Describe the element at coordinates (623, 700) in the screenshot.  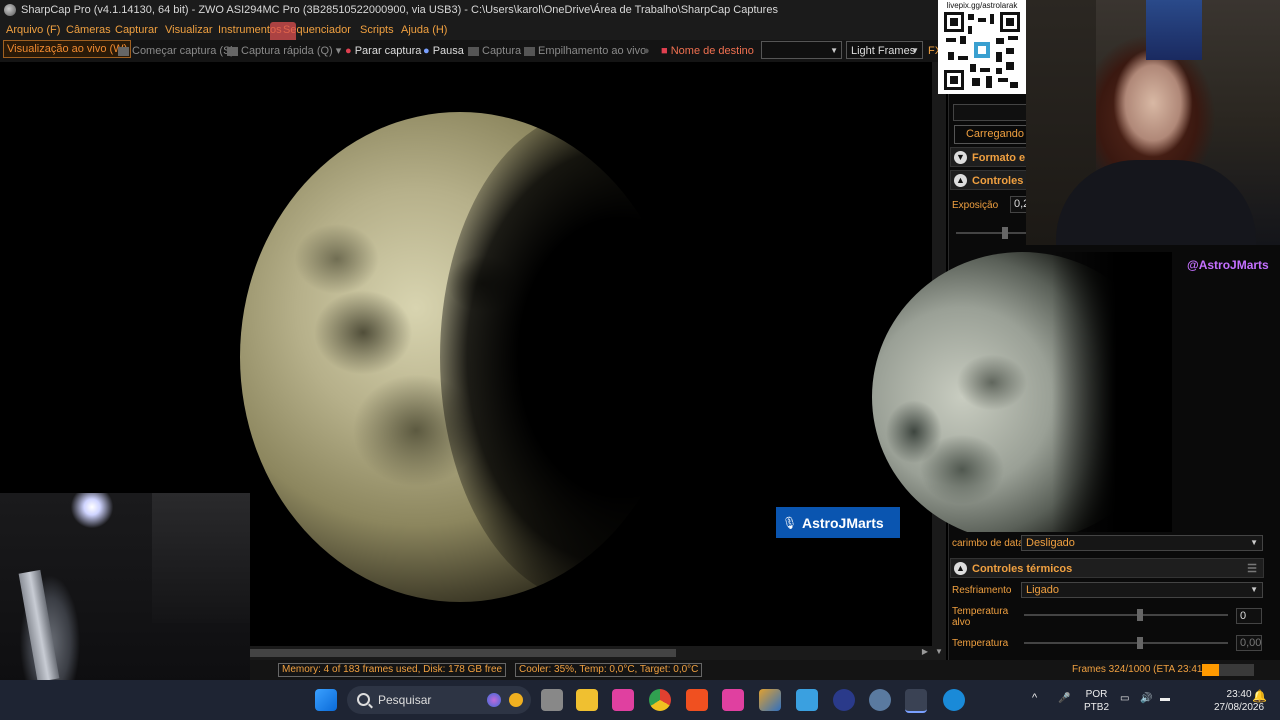
I see `app-pink-icon` at that location.